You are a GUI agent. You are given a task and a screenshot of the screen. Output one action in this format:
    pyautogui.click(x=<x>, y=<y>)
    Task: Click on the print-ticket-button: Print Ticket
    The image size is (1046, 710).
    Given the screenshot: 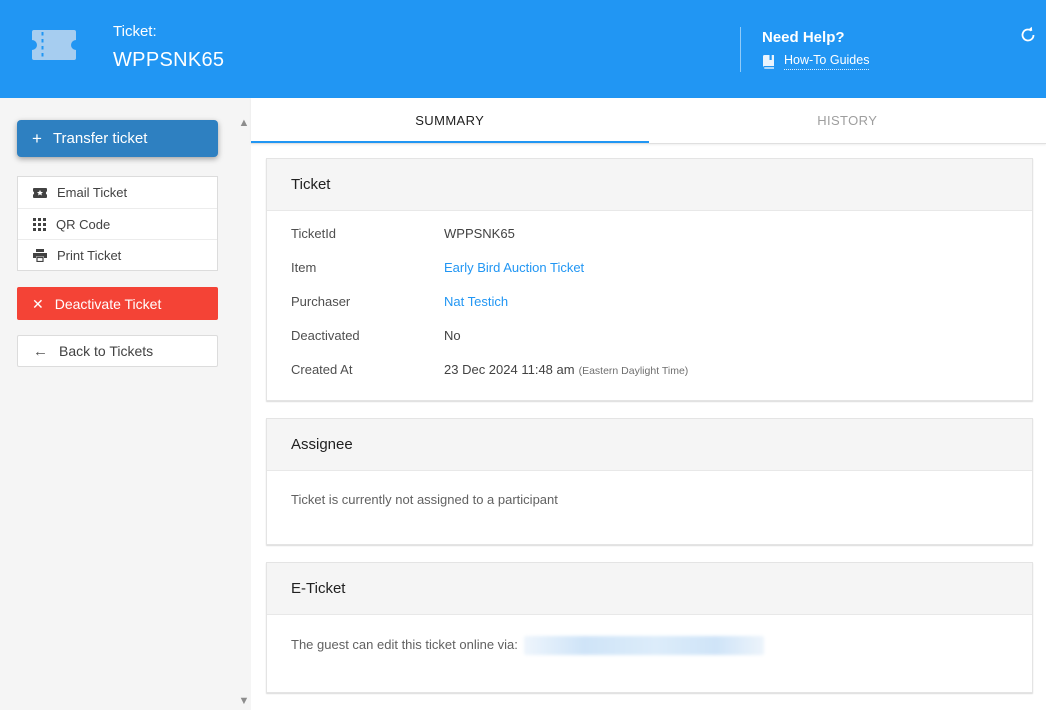 What is the action you would take?
    pyautogui.click(x=117, y=254)
    